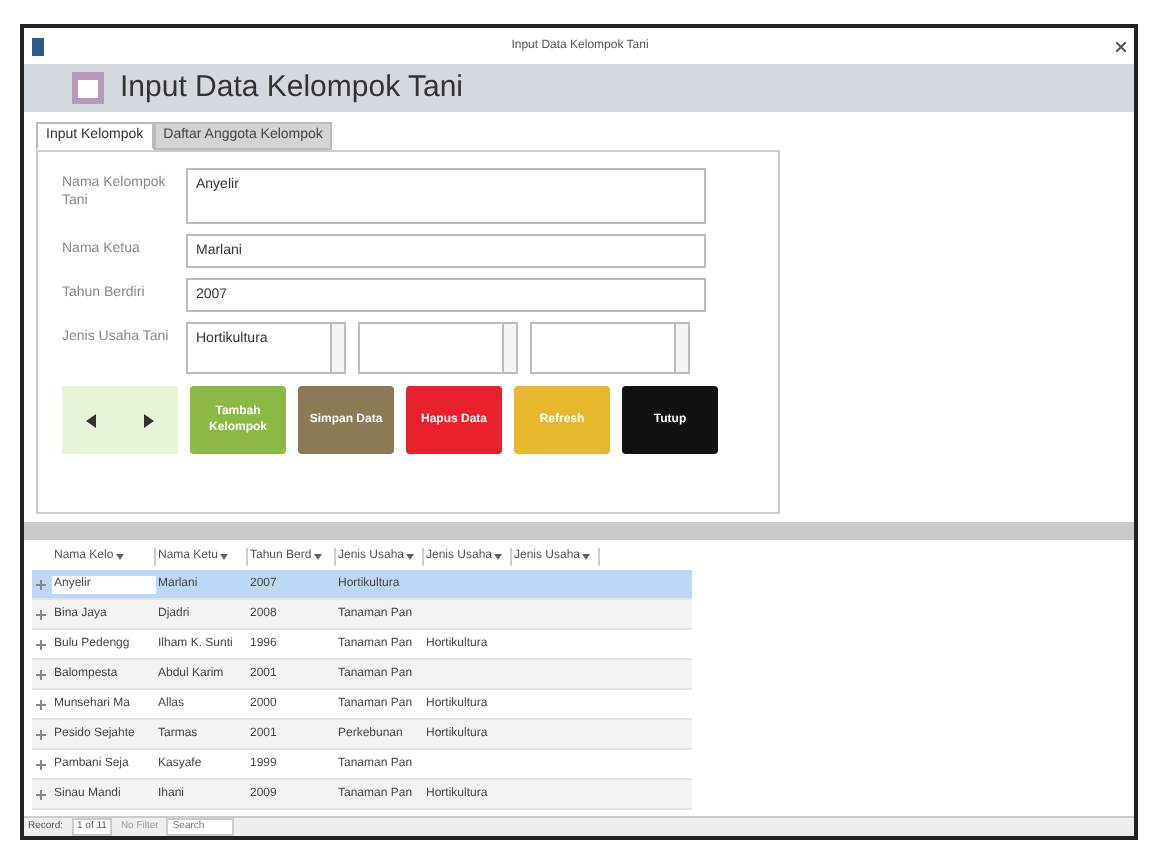  Describe the element at coordinates (88, 88) in the screenshot. I see `form-icon` at that location.